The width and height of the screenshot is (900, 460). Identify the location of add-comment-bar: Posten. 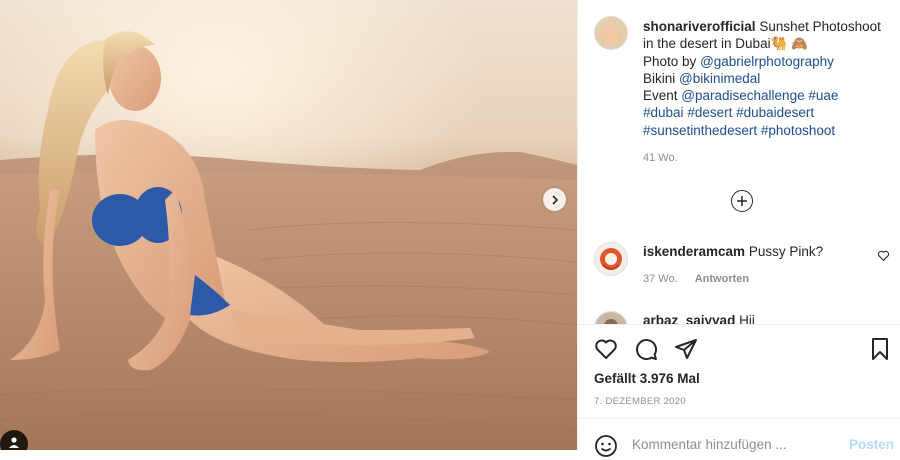
(739, 440).